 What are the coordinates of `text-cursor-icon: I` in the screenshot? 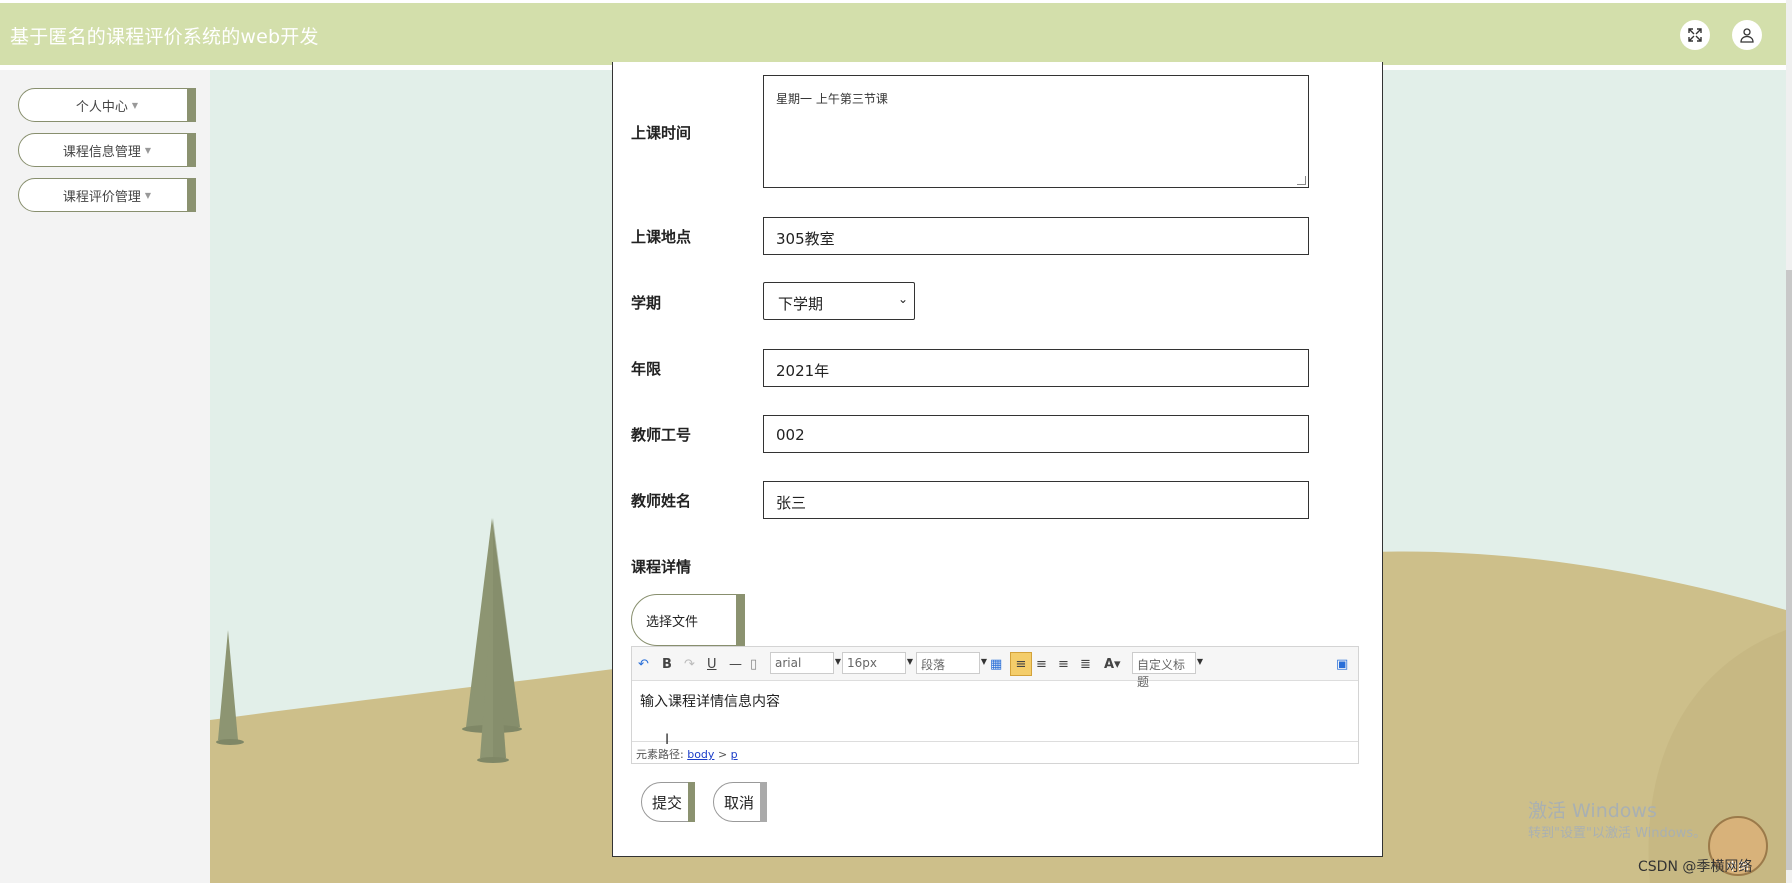 It's located at (667, 740).